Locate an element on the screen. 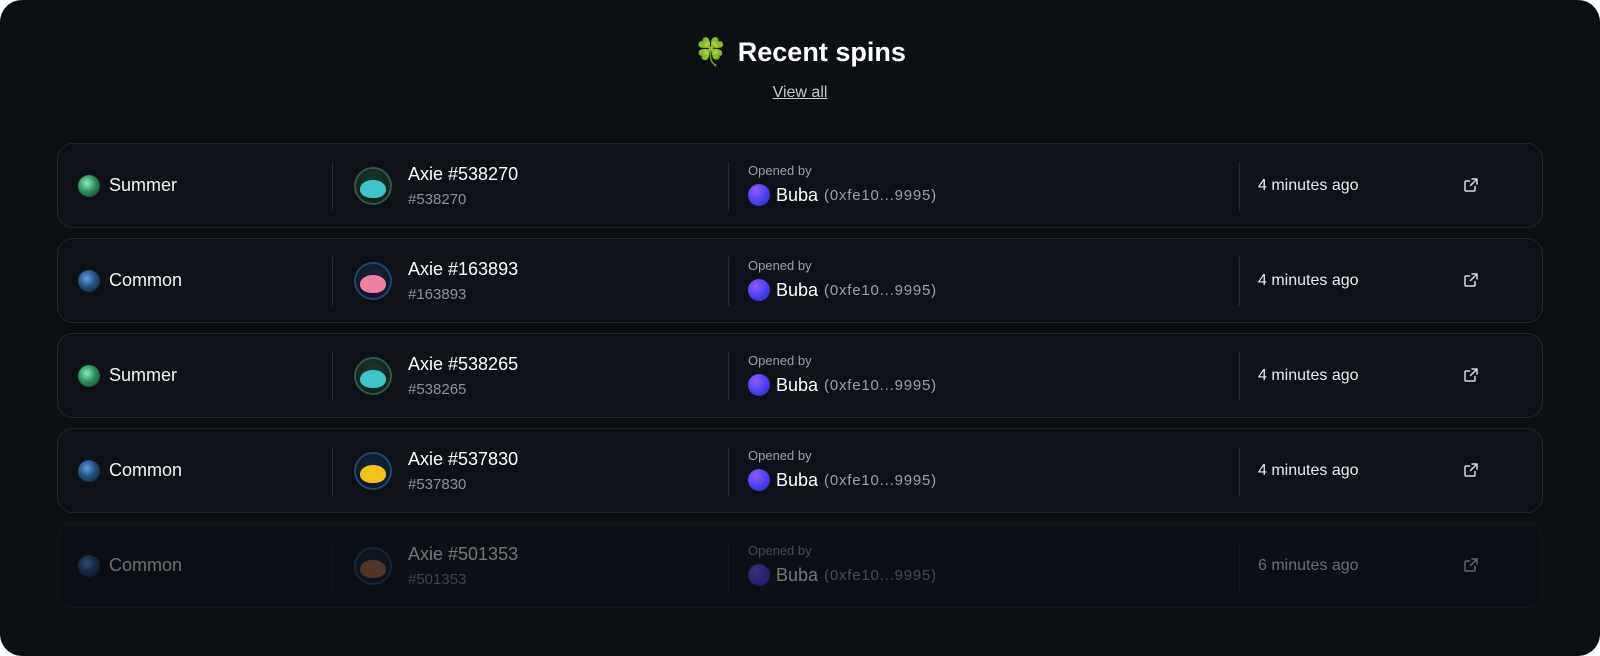 The height and width of the screenshot is (656, 1600). axie-cell: Axie #538270 #538270 is located at coordinates (436, 185).